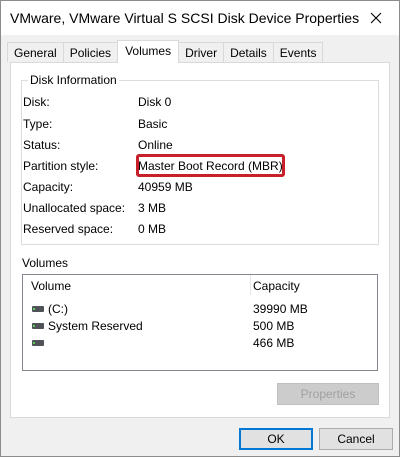 This screenshot has width=400, height=457. Describe the element at coordinates (42, 145) in the screenshot. I see `status-label: Status:` at that location.